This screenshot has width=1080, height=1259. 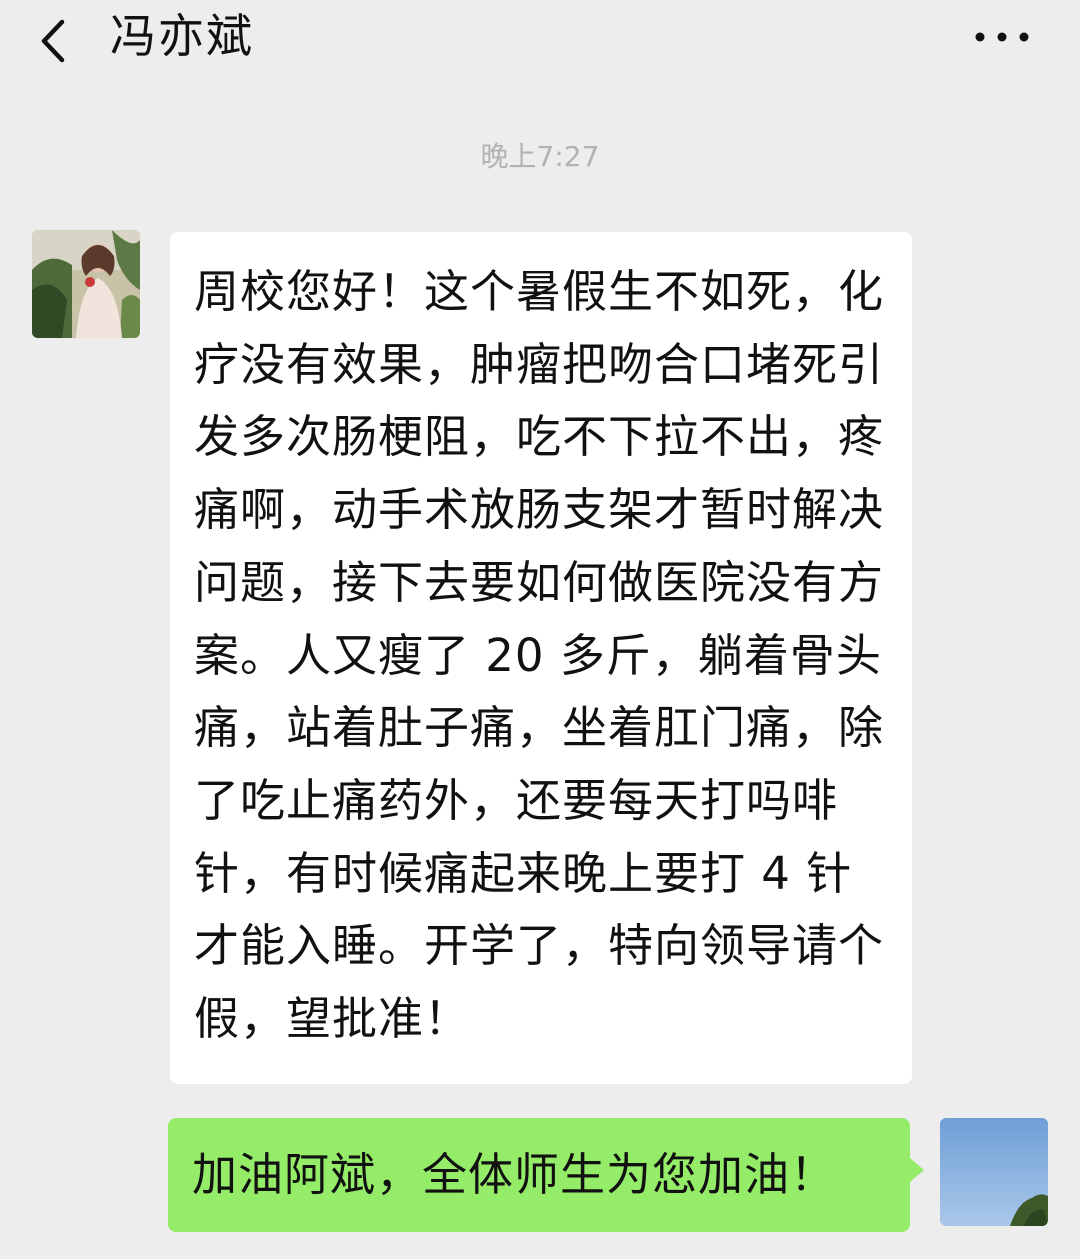 I want to click on more-horizontal-icon, so click(x=1002, y=37).